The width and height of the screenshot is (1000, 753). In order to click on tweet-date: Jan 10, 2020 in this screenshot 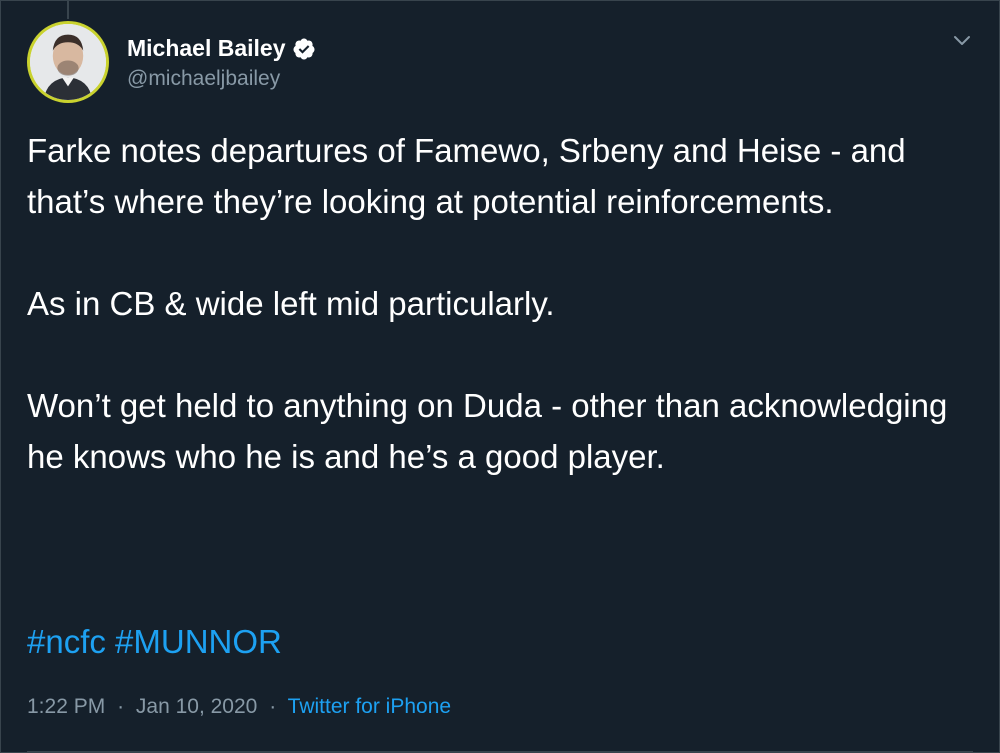, I will do `click(196, 706)`.